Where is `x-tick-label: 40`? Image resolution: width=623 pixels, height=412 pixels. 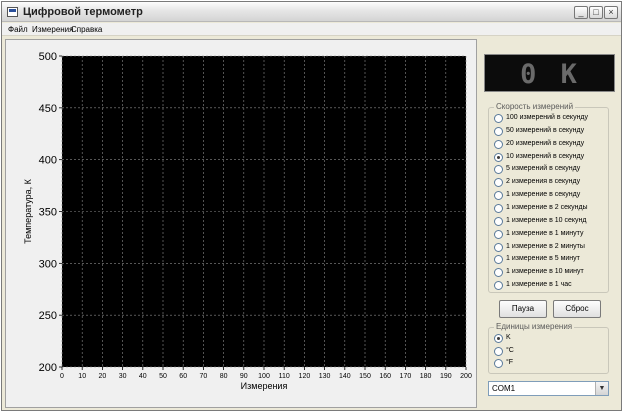
x-tick-label: 40 is located at coordinates (143, 376).